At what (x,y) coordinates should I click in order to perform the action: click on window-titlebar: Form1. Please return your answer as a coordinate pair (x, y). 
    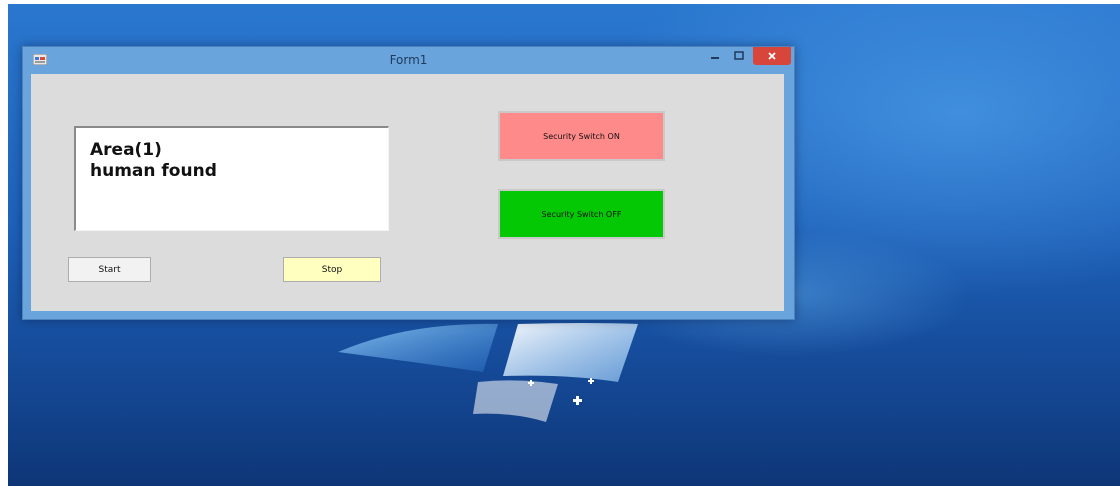
    Looking at the image, I should click on (408, 60).